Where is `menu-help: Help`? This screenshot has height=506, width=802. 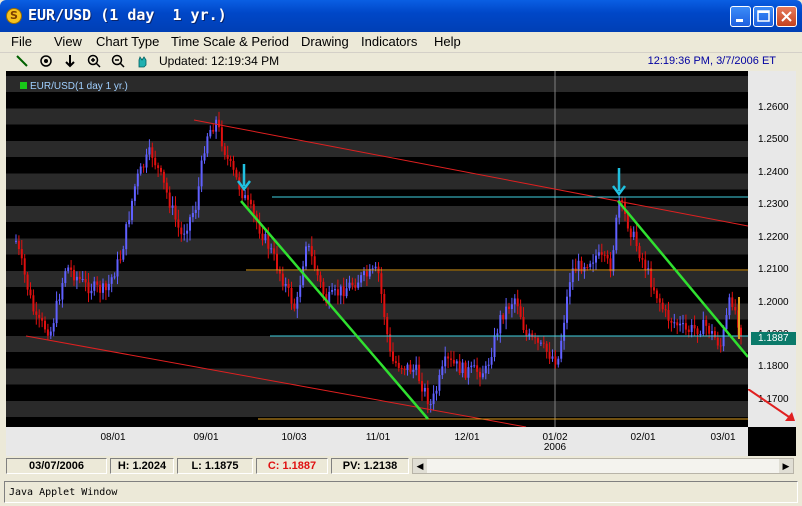
menu-help: Help is located at coordinates (447, 41).